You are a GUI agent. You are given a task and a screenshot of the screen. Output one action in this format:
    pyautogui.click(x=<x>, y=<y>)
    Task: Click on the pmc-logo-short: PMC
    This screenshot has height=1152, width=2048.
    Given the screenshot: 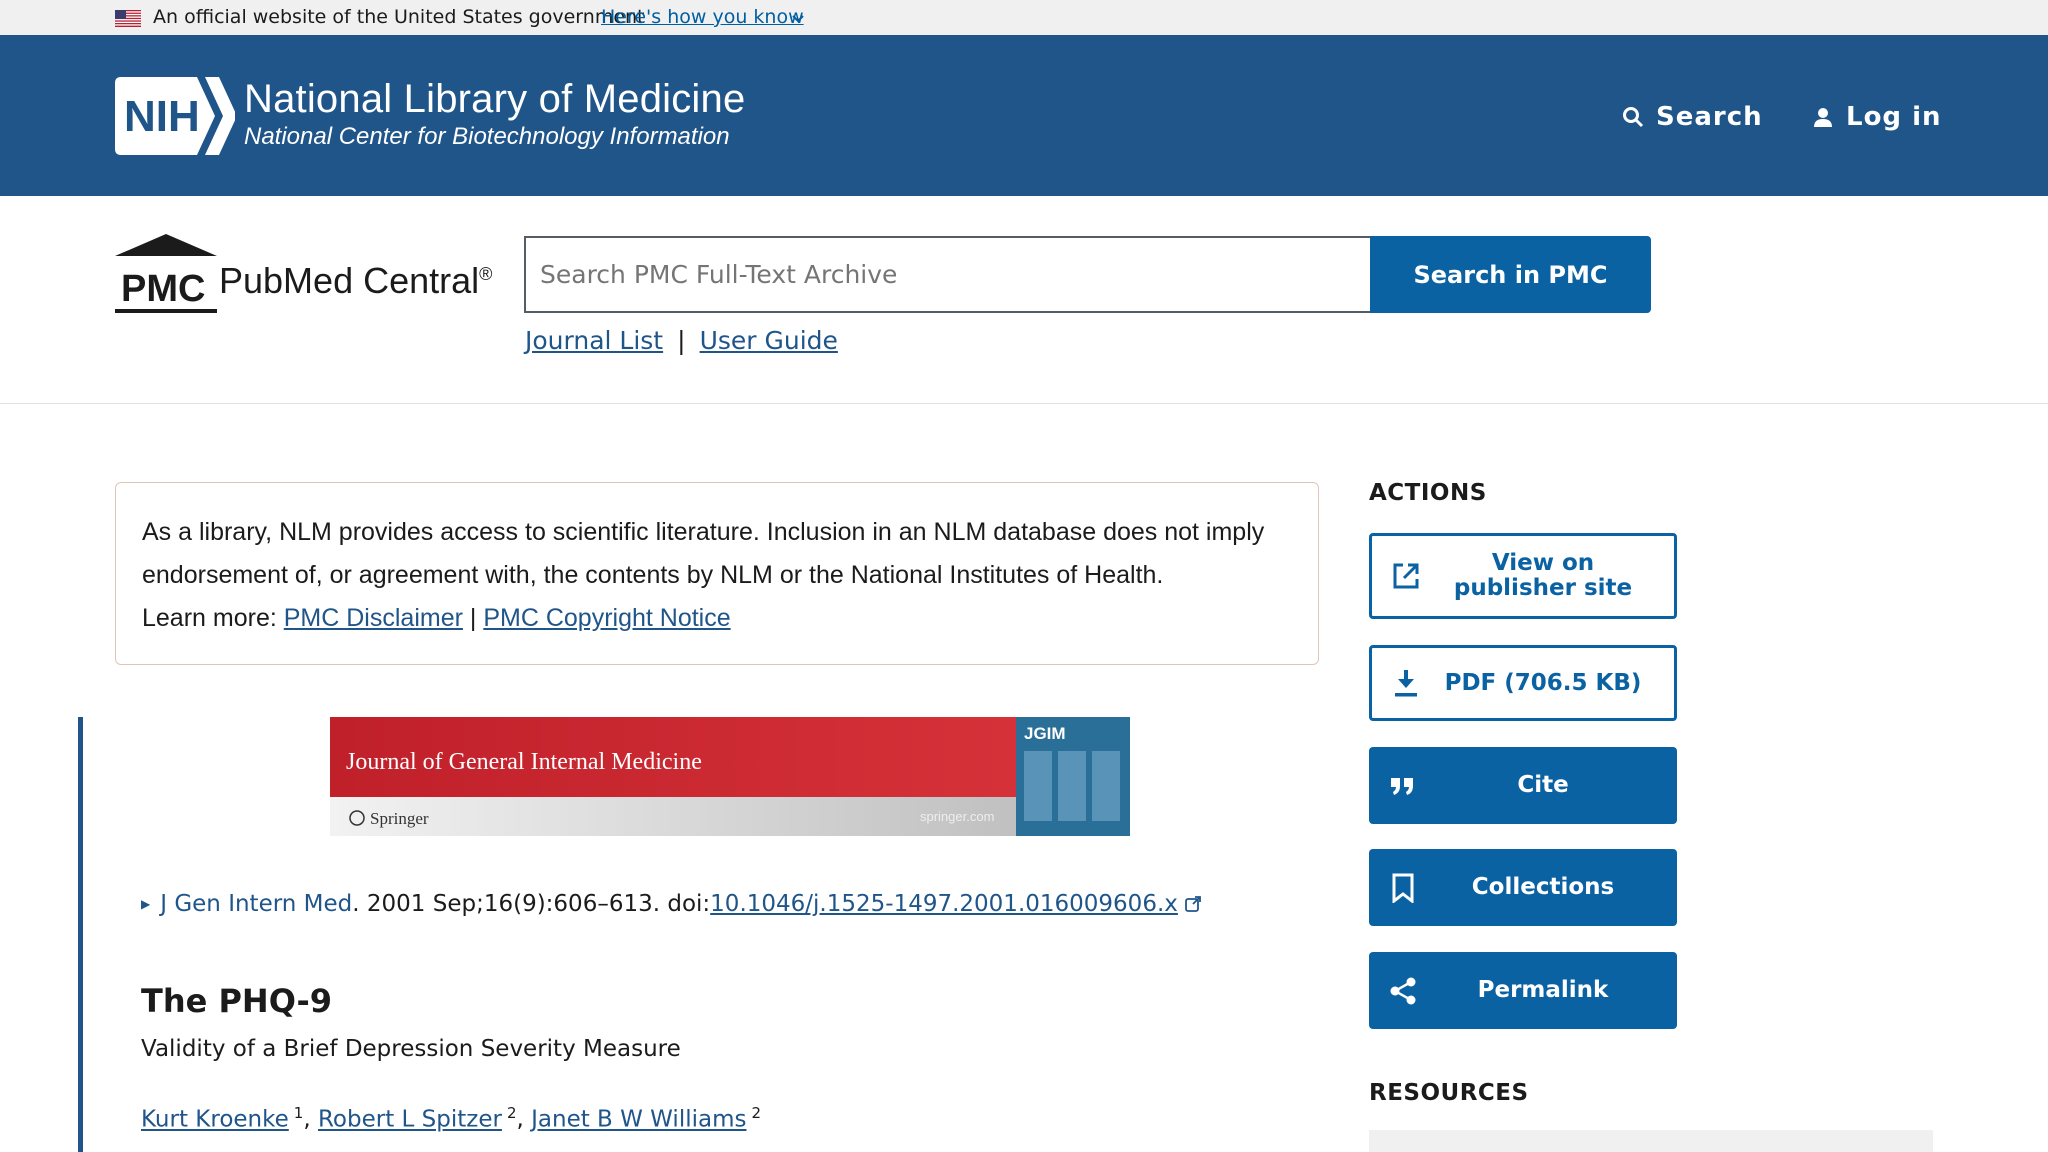 What is the action you would take?
    pyautogui.click(x=163, y=289)
    